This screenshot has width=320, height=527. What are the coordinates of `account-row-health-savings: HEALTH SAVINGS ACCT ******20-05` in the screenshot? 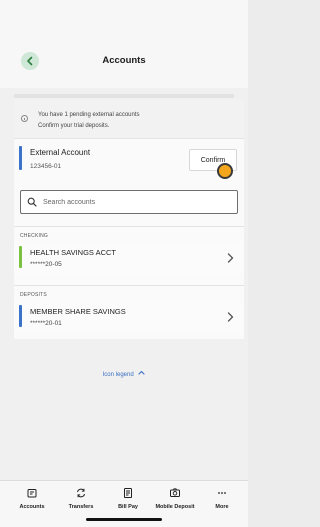 It's located at (129, 258).